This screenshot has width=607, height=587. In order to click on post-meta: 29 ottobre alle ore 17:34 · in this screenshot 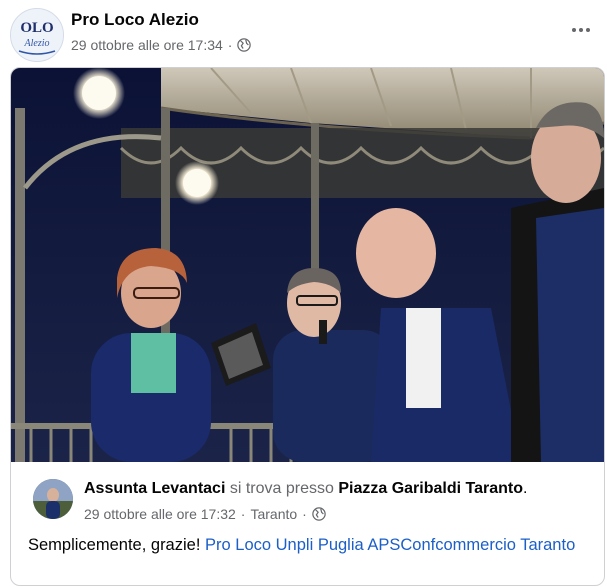, I will do `click(161, 45)`.